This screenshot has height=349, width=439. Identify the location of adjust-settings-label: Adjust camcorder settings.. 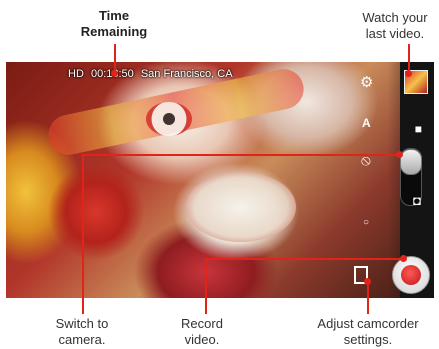
(368, 331).